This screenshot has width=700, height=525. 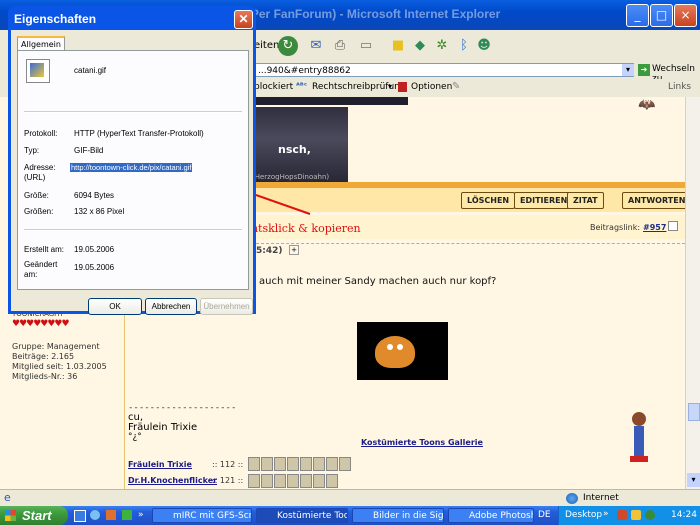 What do you see at coordinates (36, 195) in the screenshot?
I see `size-label: Größe:` at bounding box center [36, 195].